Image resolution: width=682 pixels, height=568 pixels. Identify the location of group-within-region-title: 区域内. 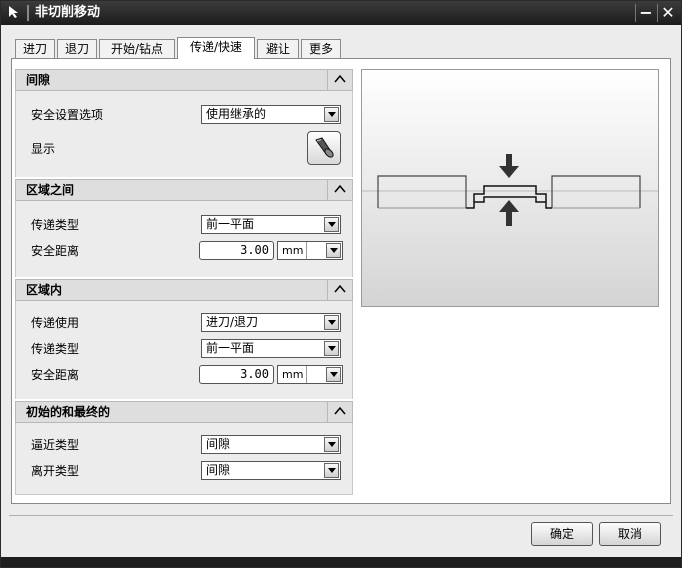
(44, 290).